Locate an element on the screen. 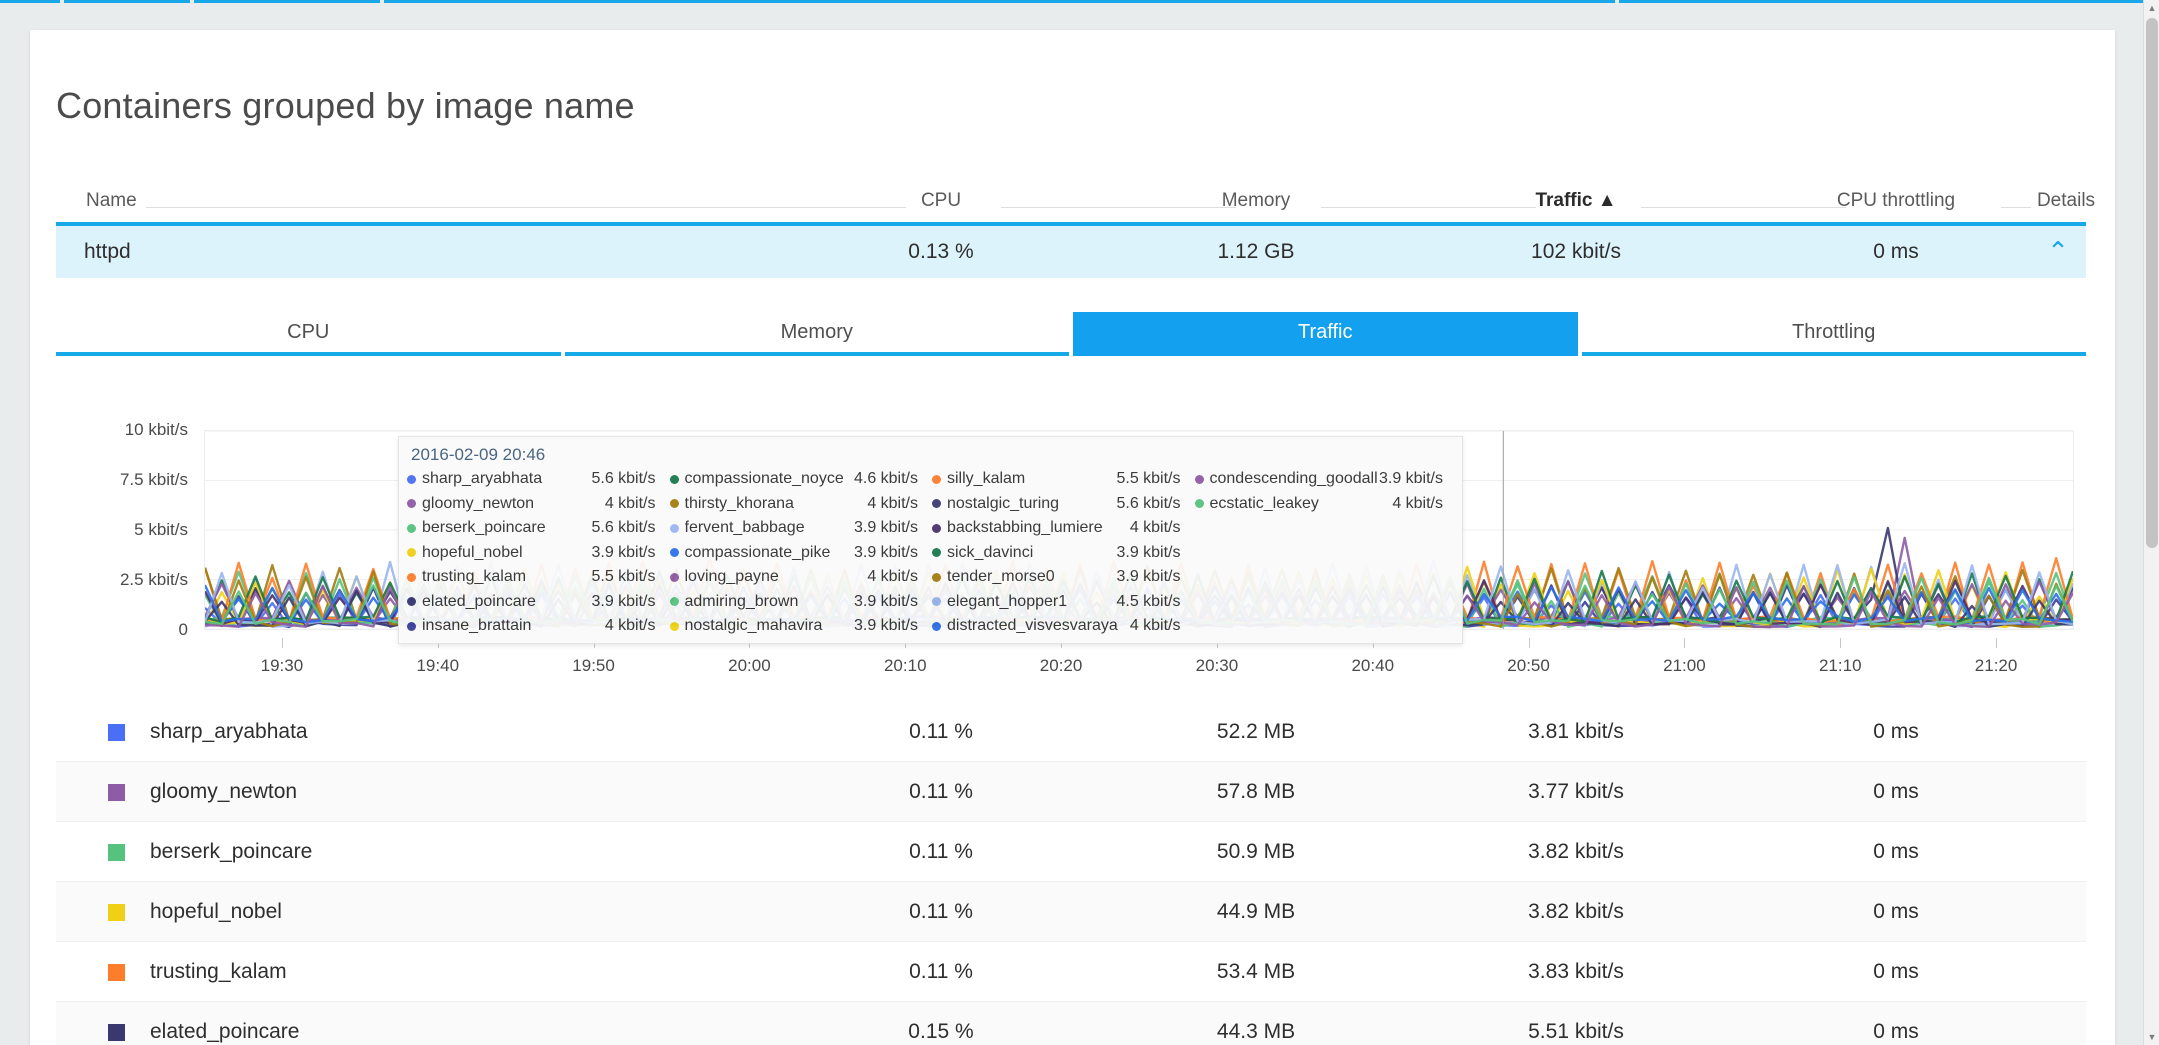 This screenshot has width=2159, height=1045. page-scrollbar: ▲ ▼ is located at coordinates (2151, 522).